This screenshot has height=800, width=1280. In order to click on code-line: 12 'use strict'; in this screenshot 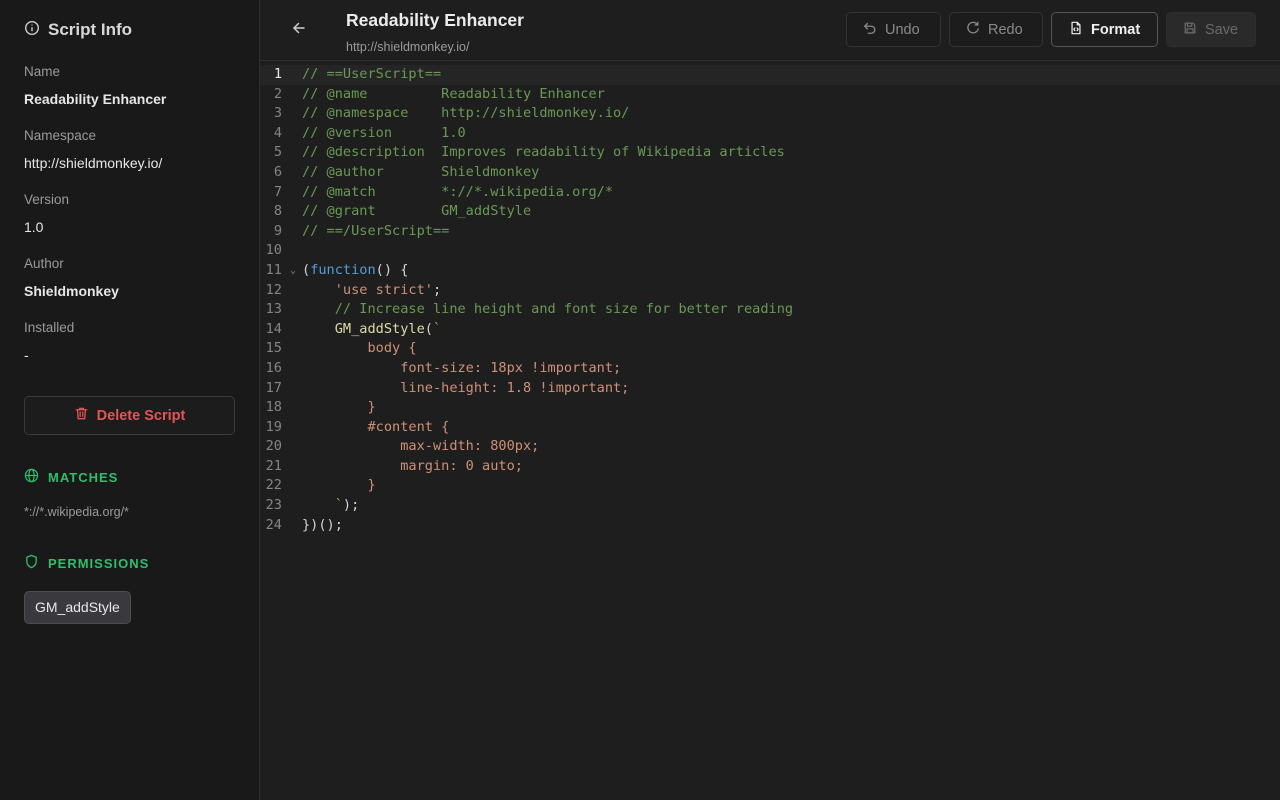, I will do `click(770, 291)`.